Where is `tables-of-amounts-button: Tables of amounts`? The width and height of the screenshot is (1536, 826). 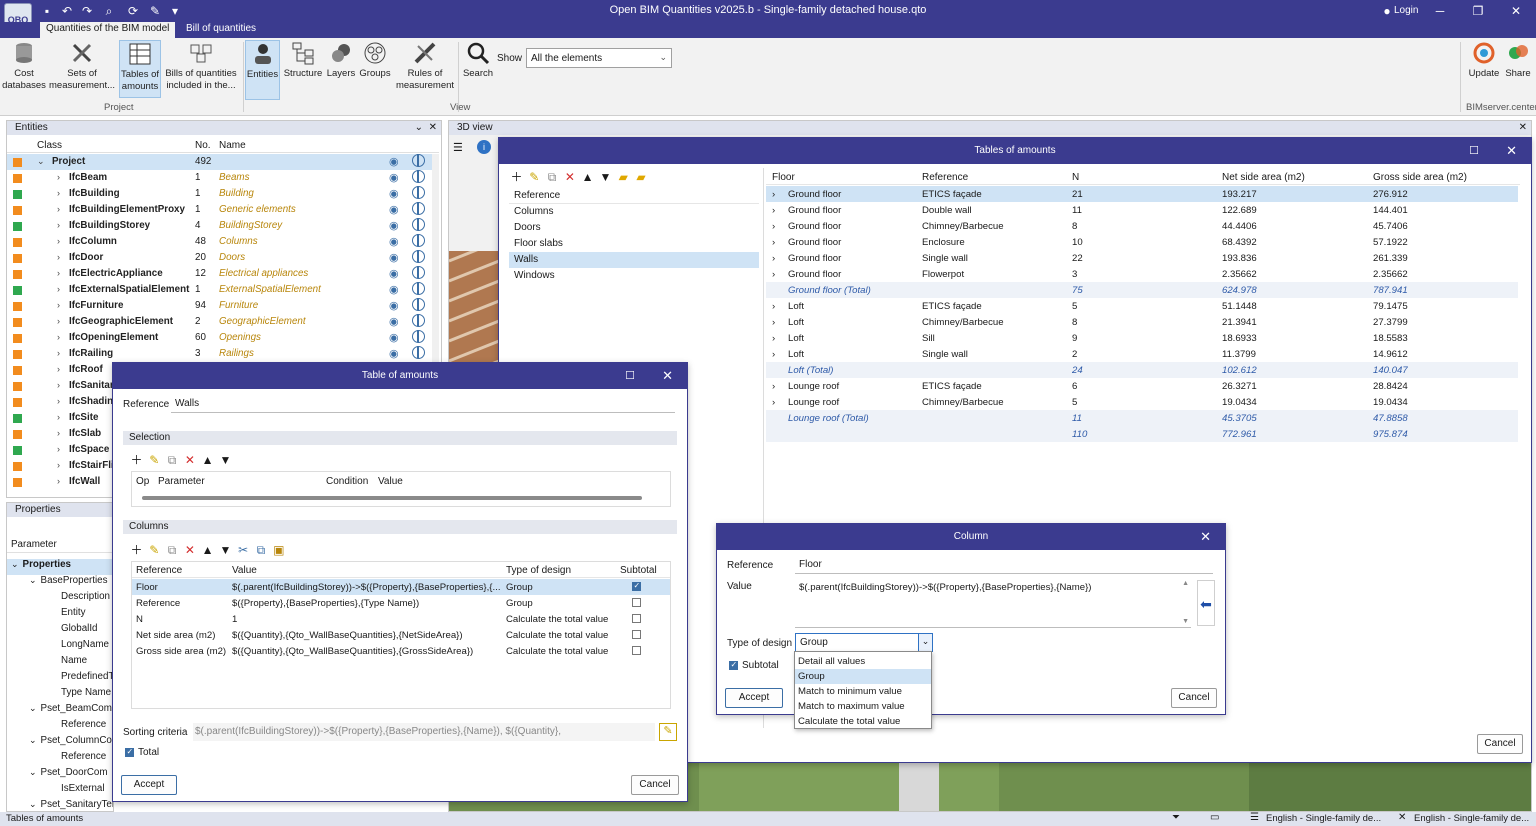 tables-of-amounts-button: Tables of amounts is located at coordinates (140, 69).